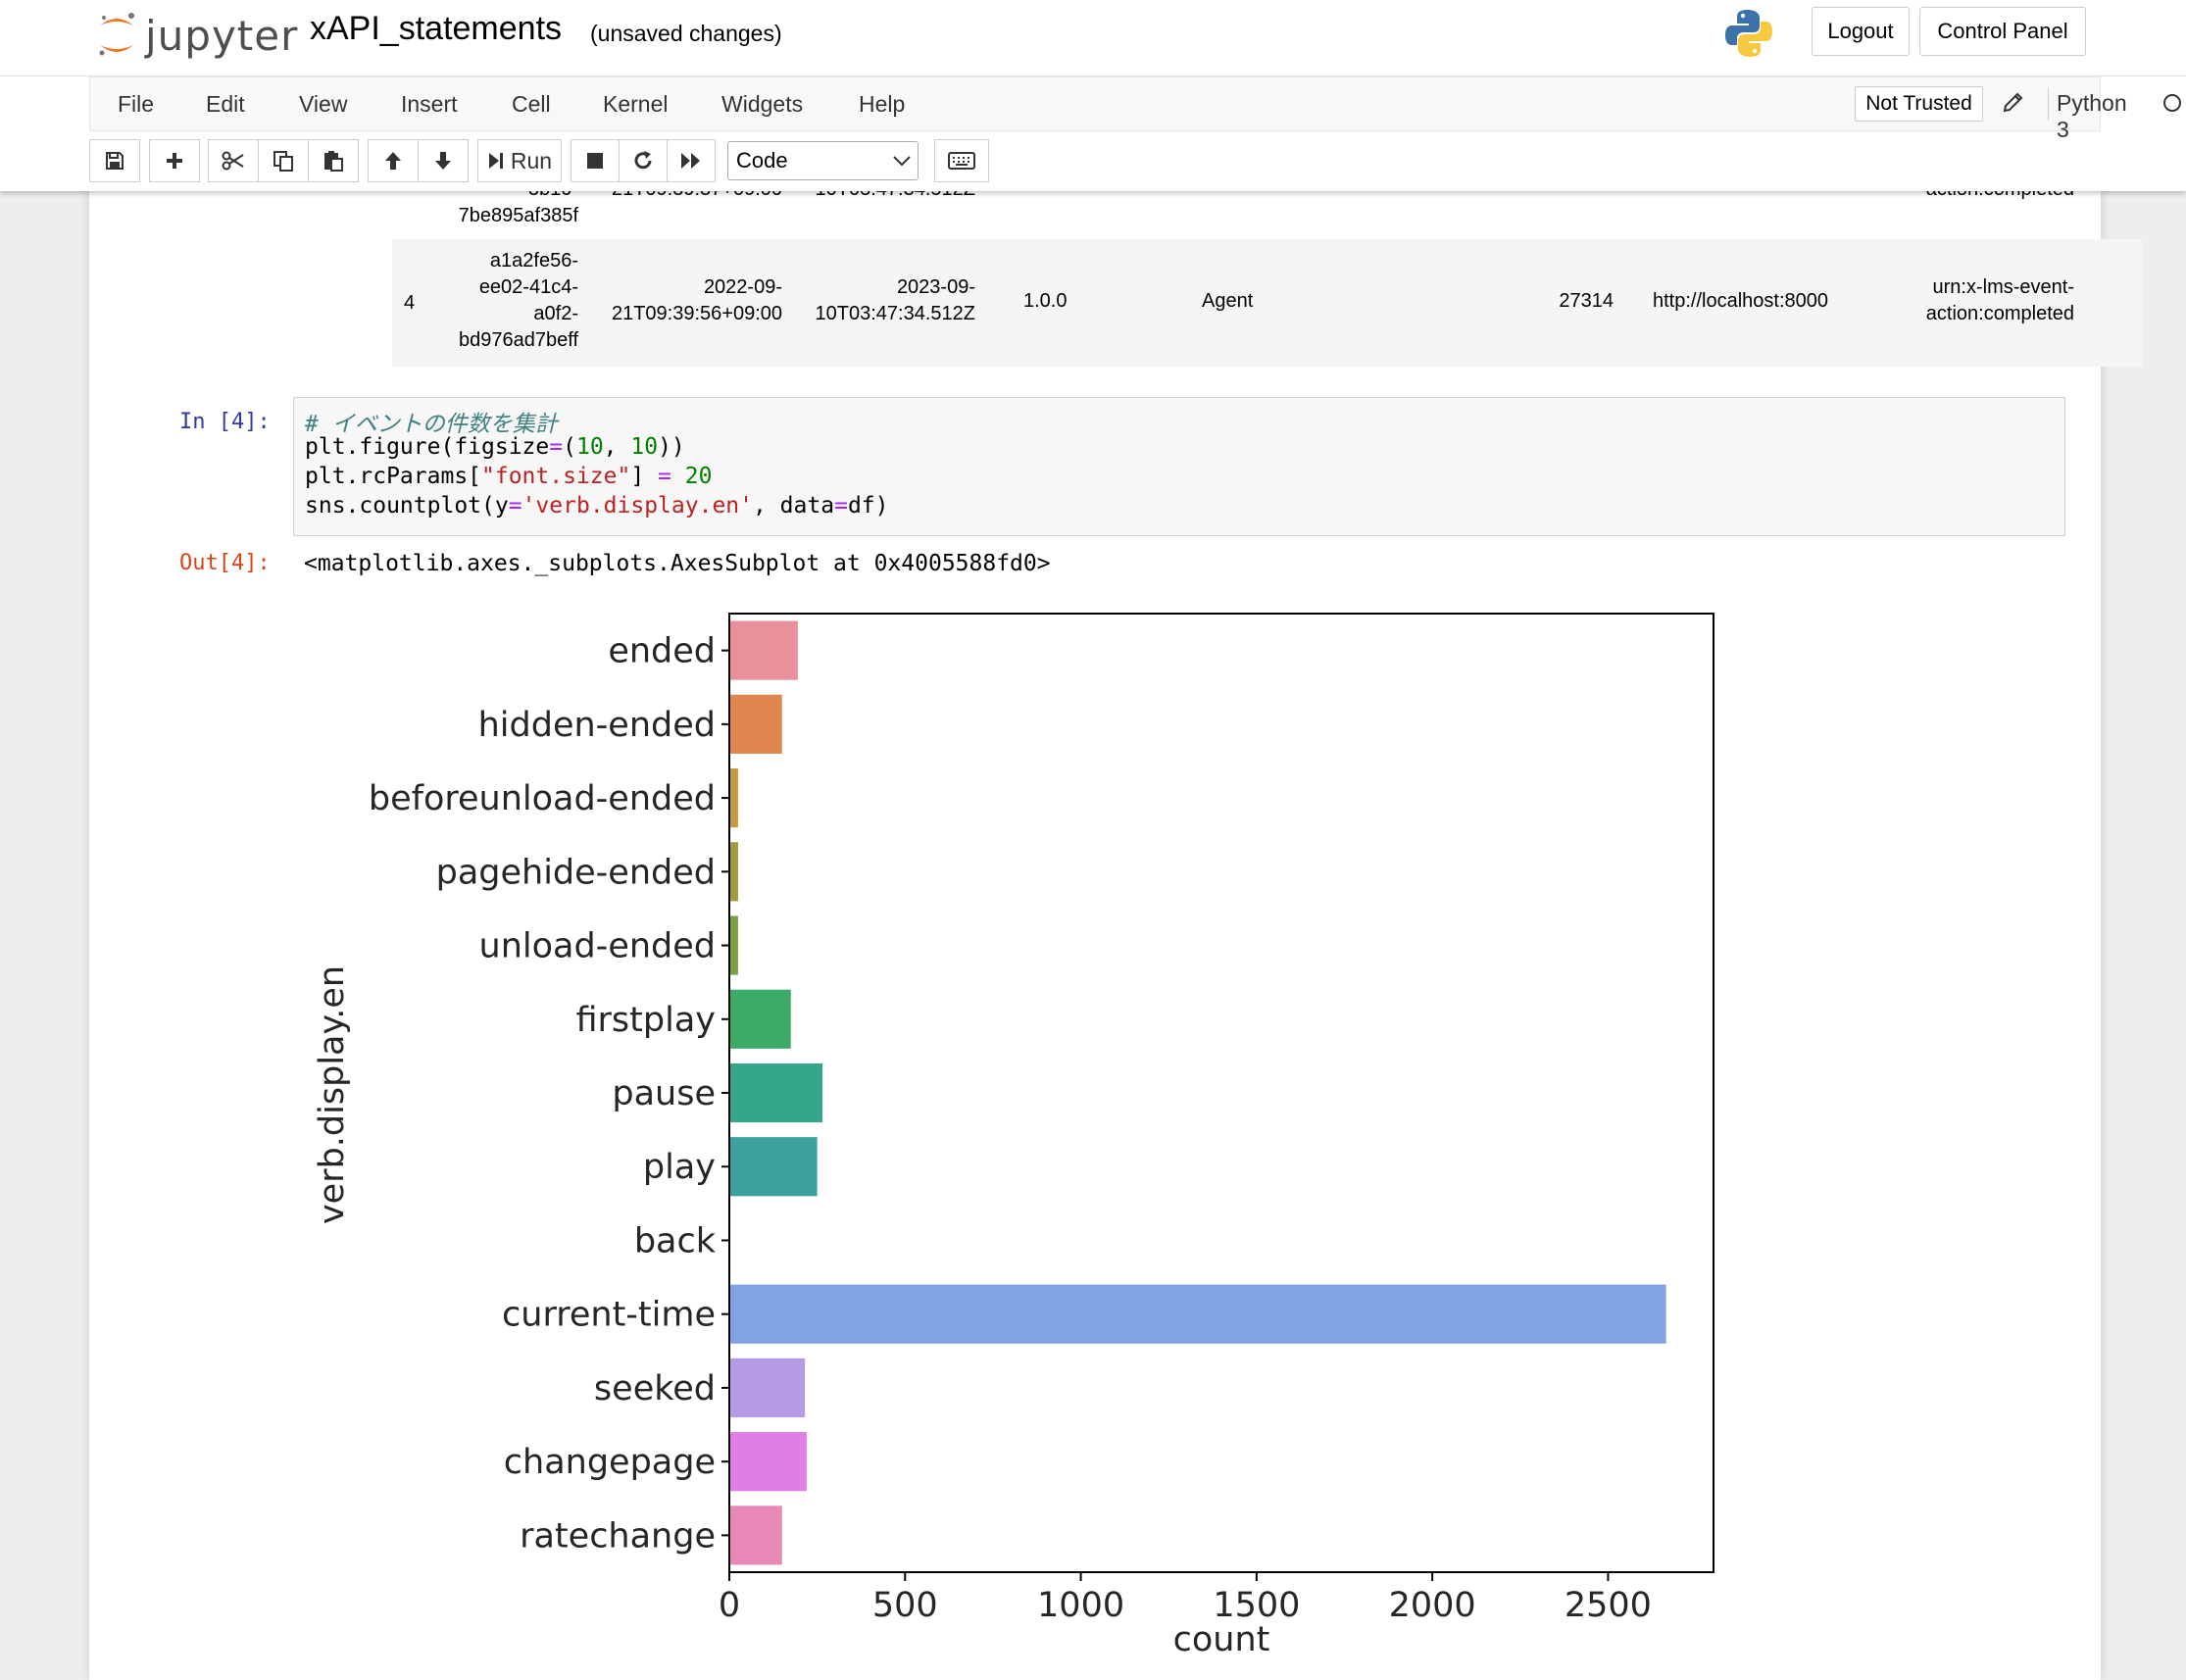 The height and width of the screenshot is (1680, 2186). I want to click on x-tick-label: 1500, so click(1256, 1605).